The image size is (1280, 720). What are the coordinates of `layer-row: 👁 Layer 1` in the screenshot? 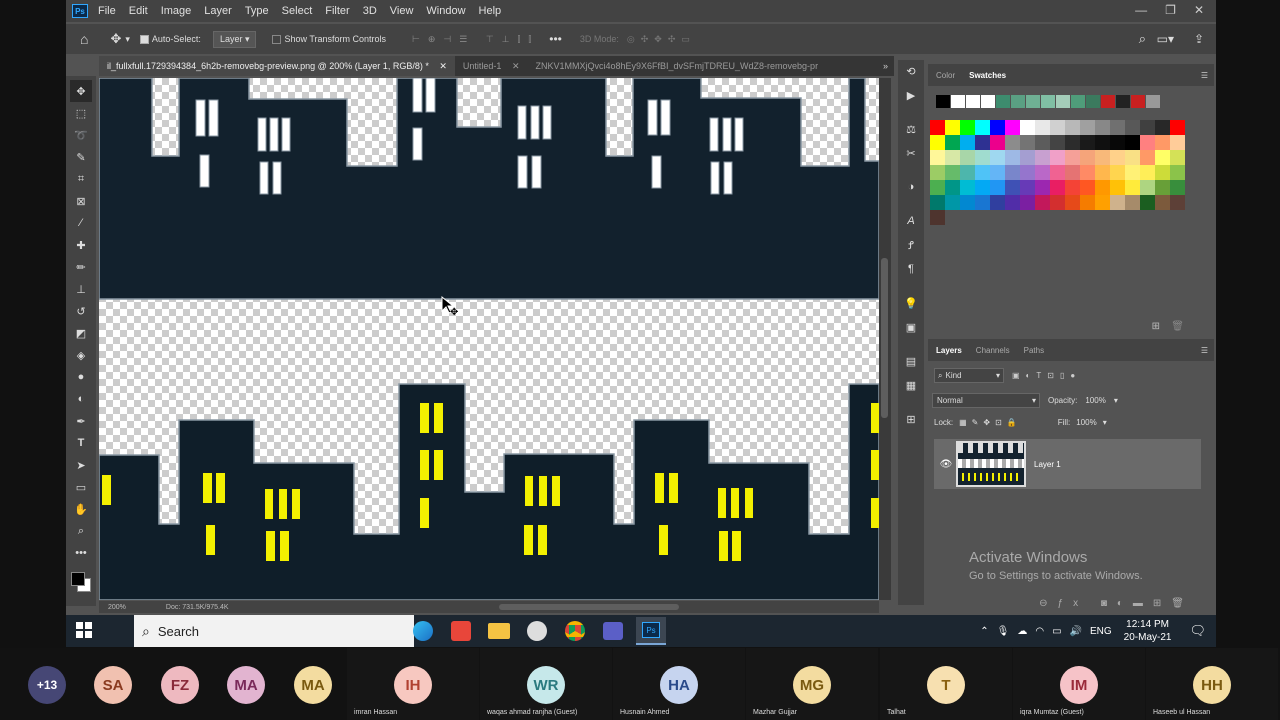 It's located at (1067, 464).